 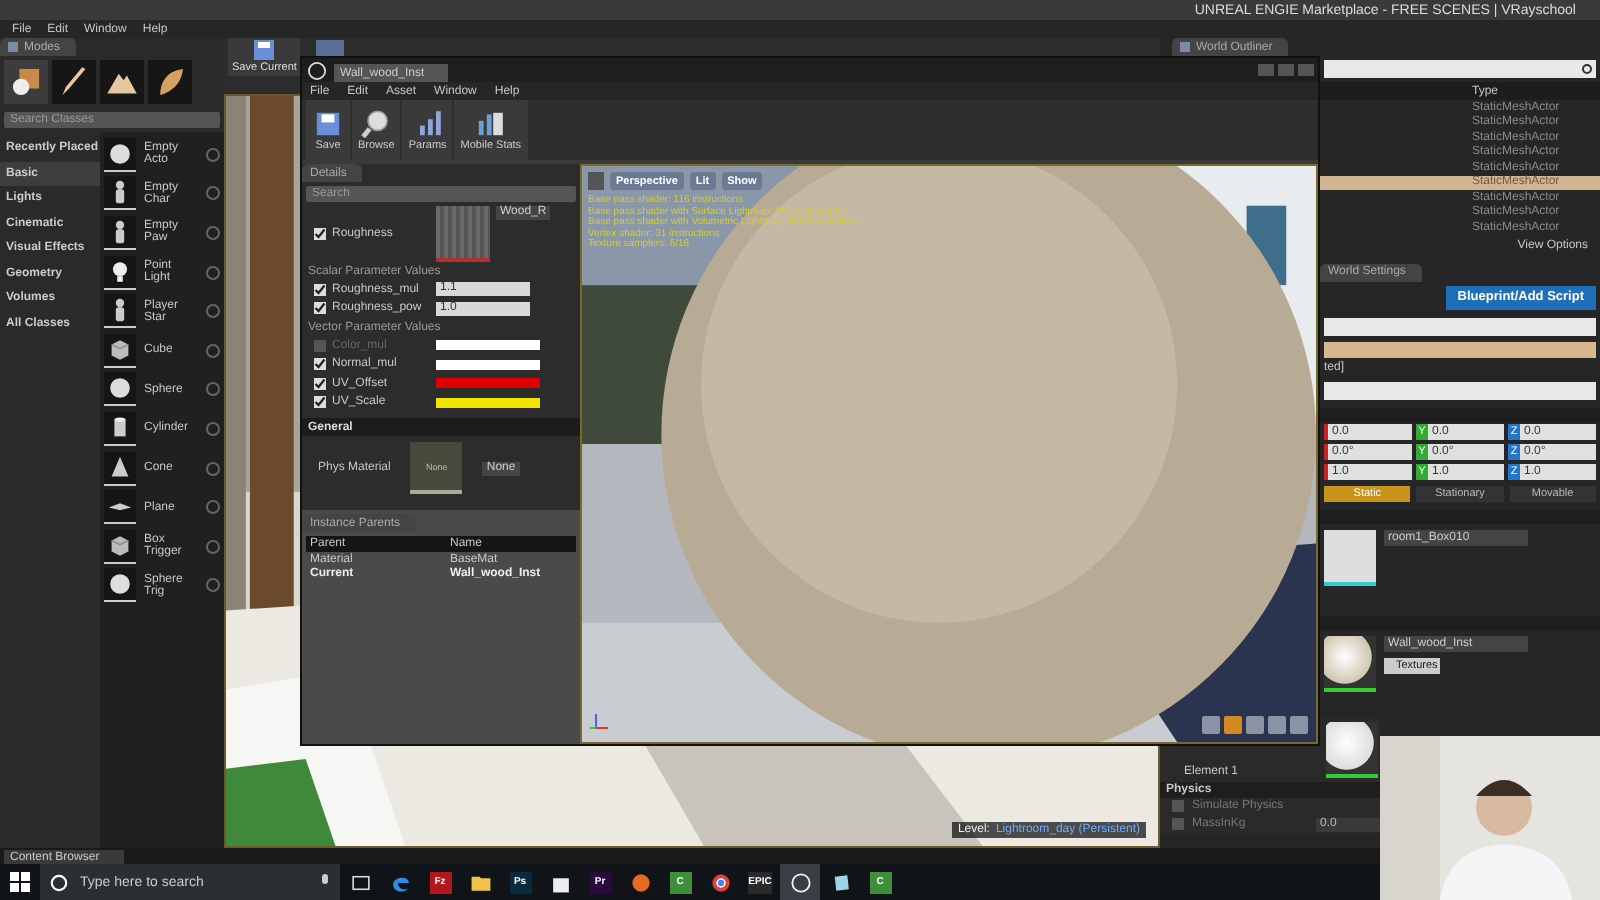 What do you see at coordinates (1350, 557) in the screenshot?
I see `mesh-thumbnail` at bounding box center [1350, 557].